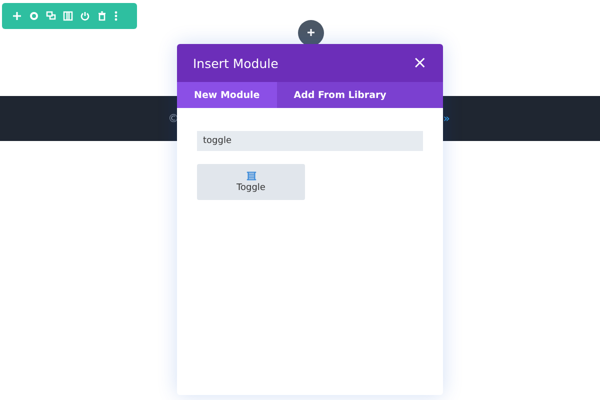 This screenshot has width=600, height=400. What do you see at coordinates (446, 118) in the screenshot?
I see `footer-link: »` at bounding box center [446, 118].